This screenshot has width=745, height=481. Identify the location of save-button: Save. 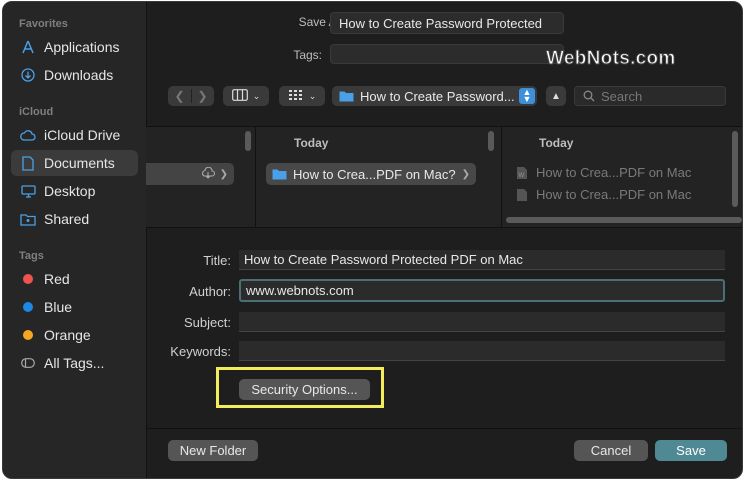
(691, 450).